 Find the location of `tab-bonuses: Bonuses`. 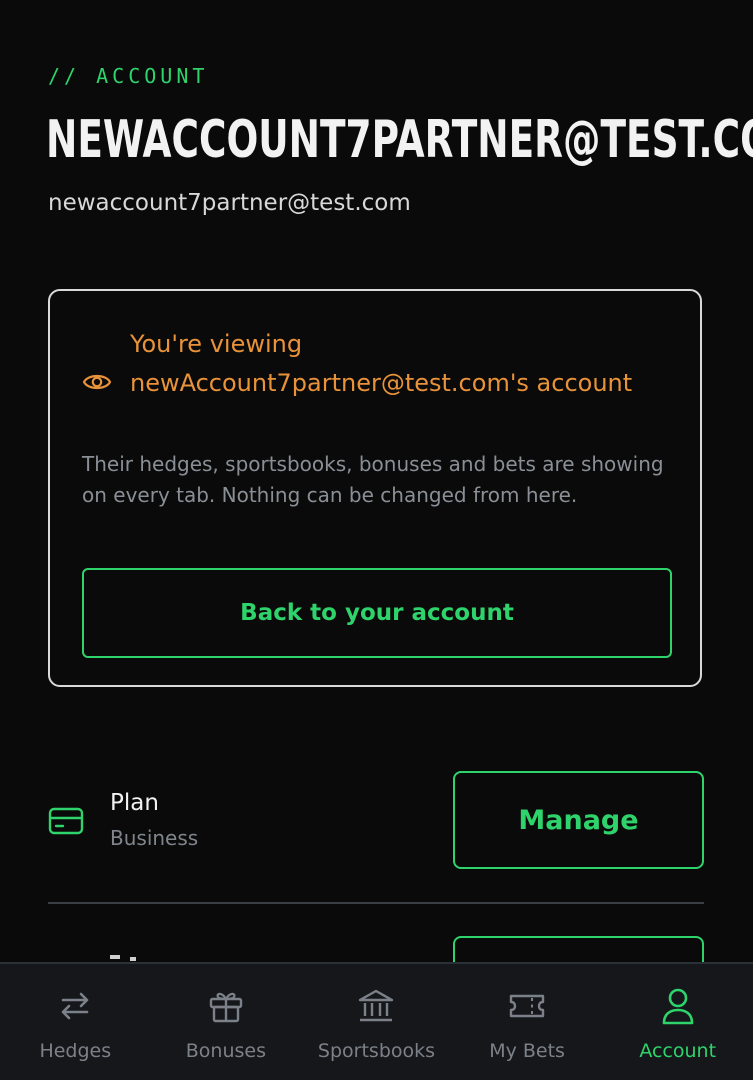

tab-bonuses: Bonuses is located at coordinates (226, 1022).